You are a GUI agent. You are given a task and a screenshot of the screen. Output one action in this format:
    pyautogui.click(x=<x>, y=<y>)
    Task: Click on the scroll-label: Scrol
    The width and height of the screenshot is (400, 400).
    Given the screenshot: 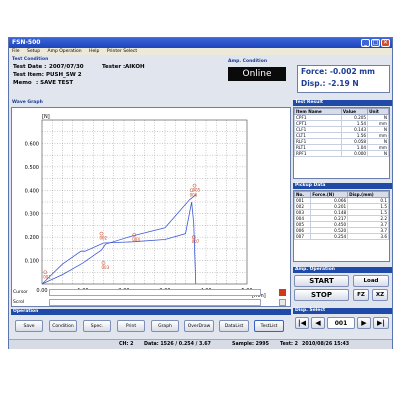 What is the action you would take?
    pyautogui.click(x=19, y=302)
    